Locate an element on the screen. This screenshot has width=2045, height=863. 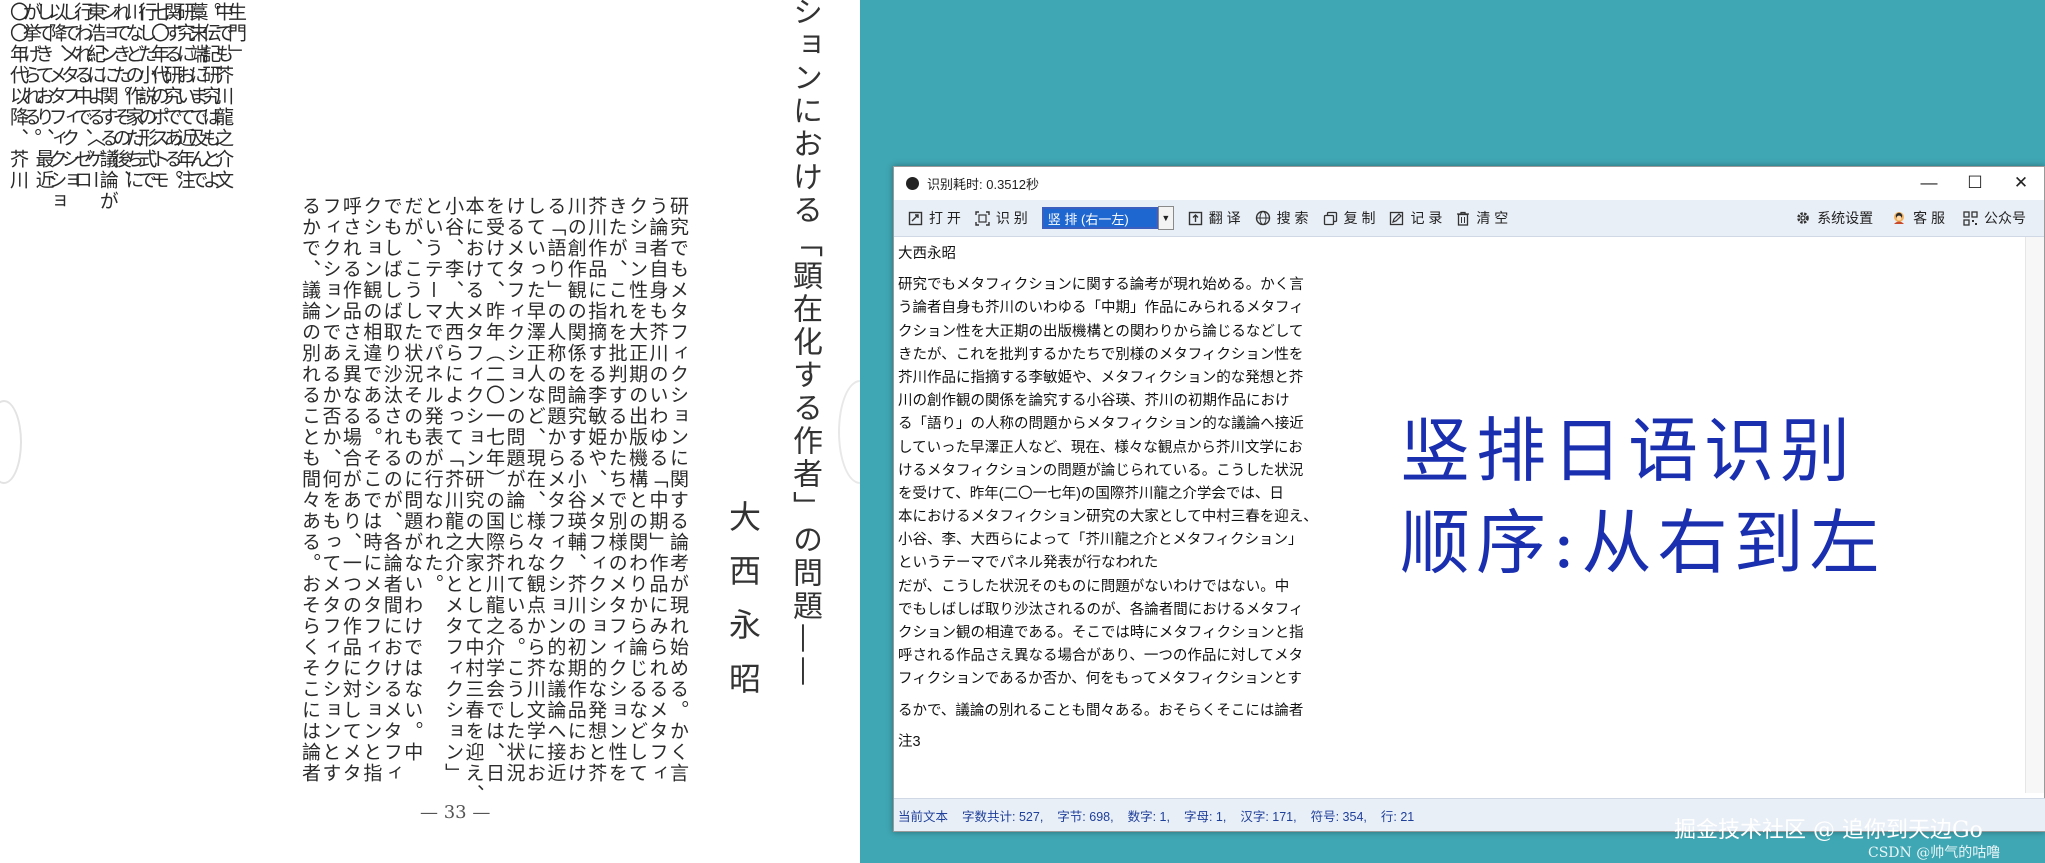
support-button: 客 服 is located at coordinates (1918, 218).